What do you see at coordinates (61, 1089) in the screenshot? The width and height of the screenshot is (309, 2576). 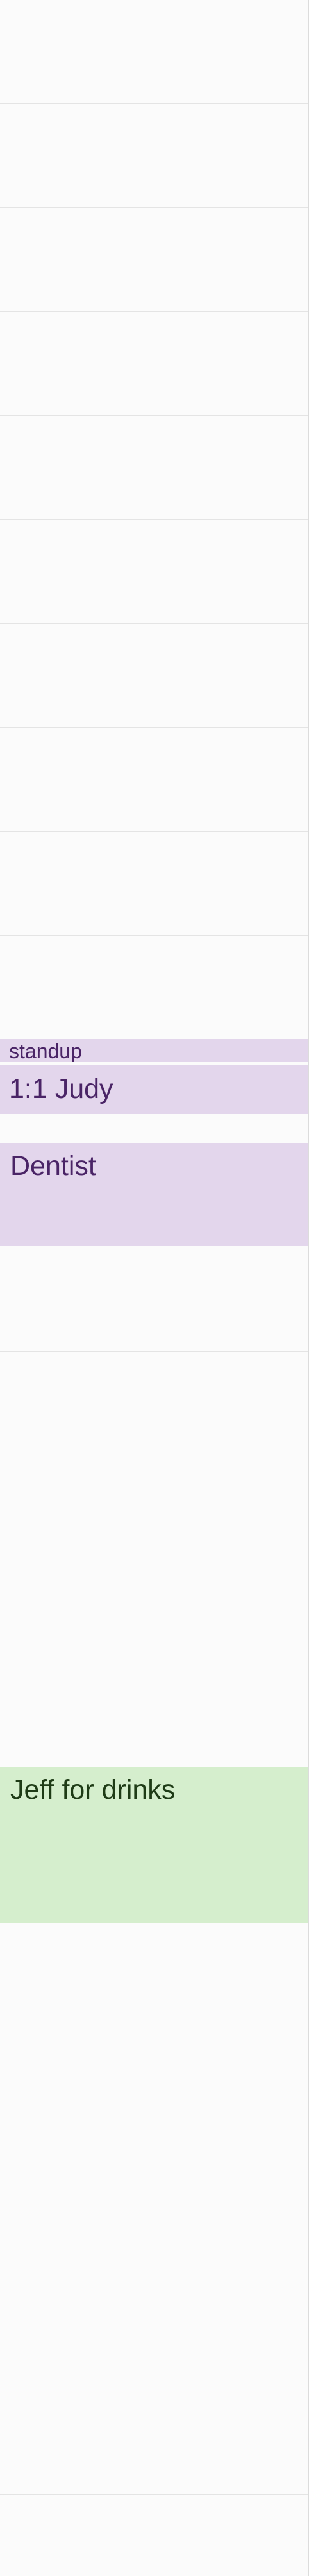 I see `event-title: 1:1 Judy` at bounding box center [61, 1089].